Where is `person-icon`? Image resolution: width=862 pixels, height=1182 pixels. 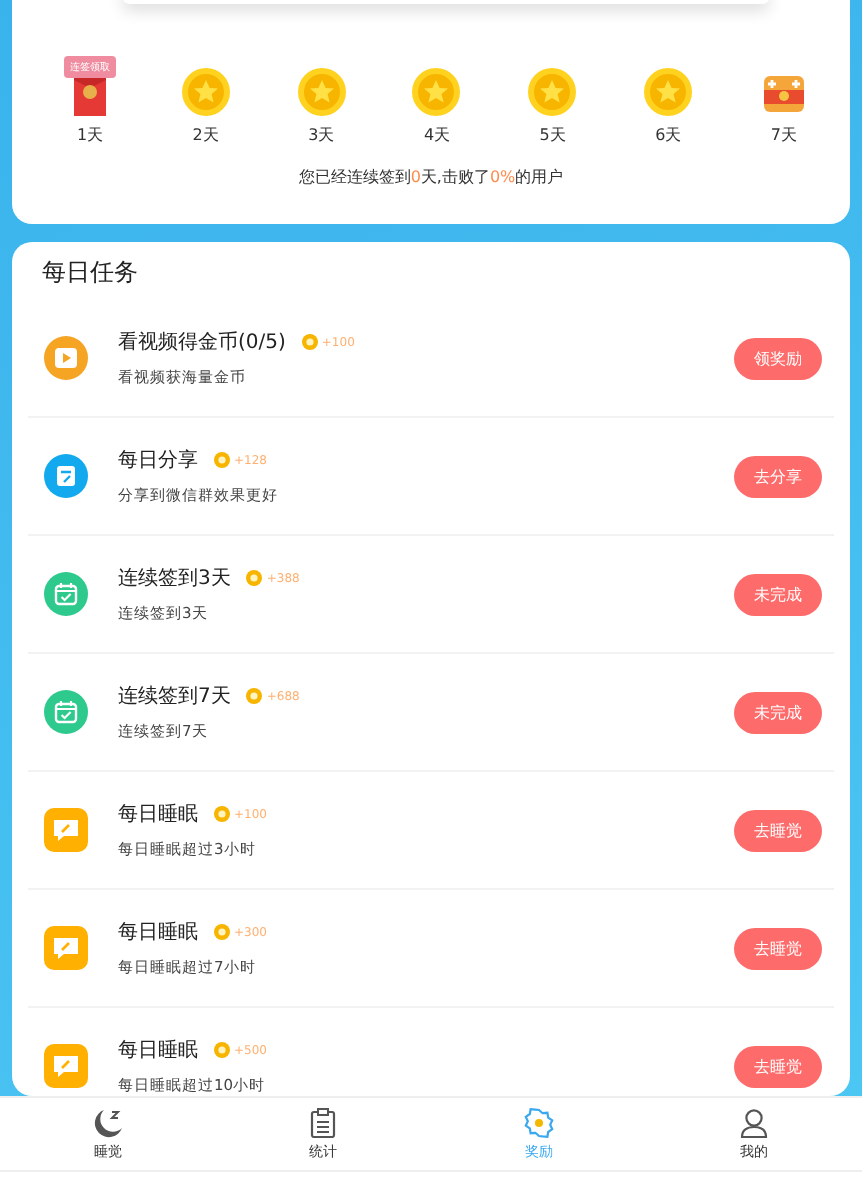
person-icon is located at coordinates (754, 1122).